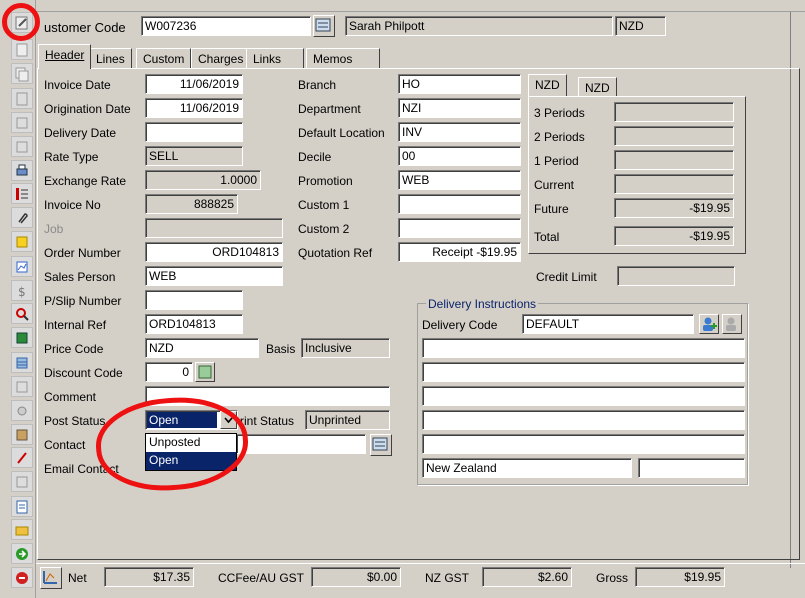 The height and width of the screenshot is (598, 805). What do you see at coordinates (597, 86) in the screenshot?
I see `aging-tab-nzd-2: NZD` at bounding box center [597, 86].